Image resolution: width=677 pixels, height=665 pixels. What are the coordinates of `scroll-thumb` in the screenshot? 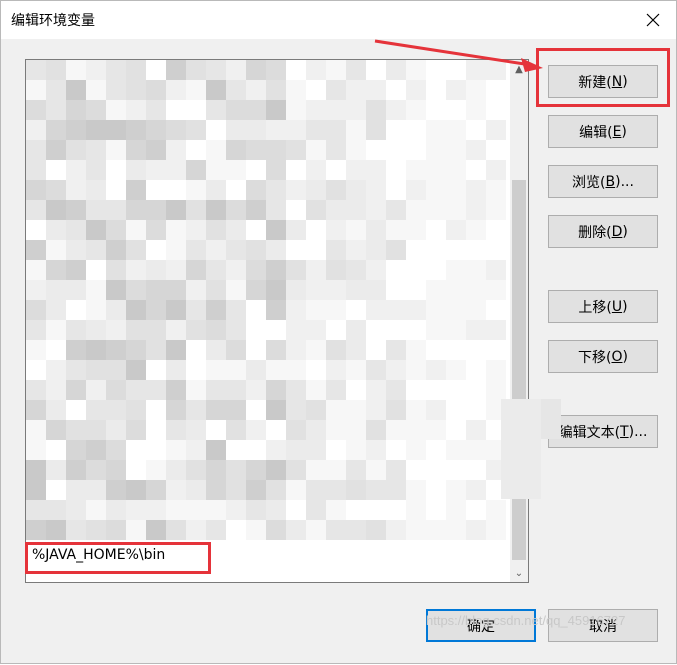 It's located at (519, 370).